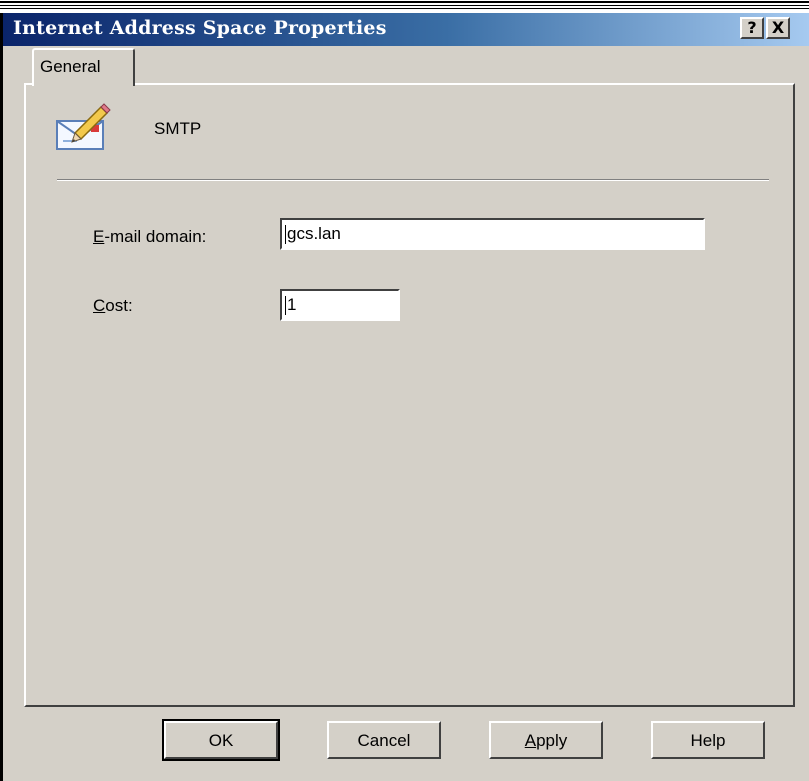  Describe the element at coordinates (708, 740) in the screenshot. I see `help-button: Help` at that location.